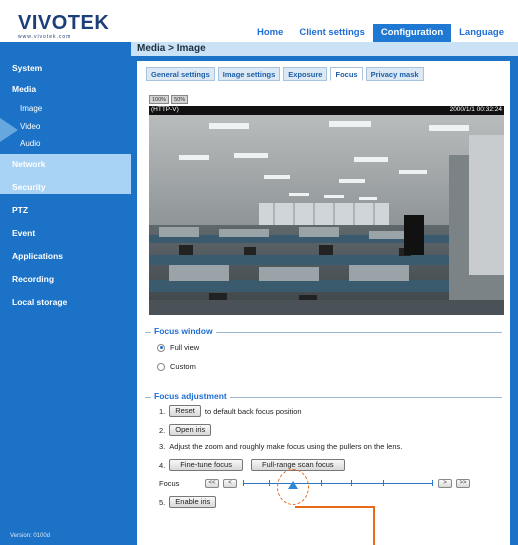 The height and width of the screenshot is (545, 518). Describe the element at coordinates (185, 411) in the screenshot. I see `reset-button: Reset` at that location.